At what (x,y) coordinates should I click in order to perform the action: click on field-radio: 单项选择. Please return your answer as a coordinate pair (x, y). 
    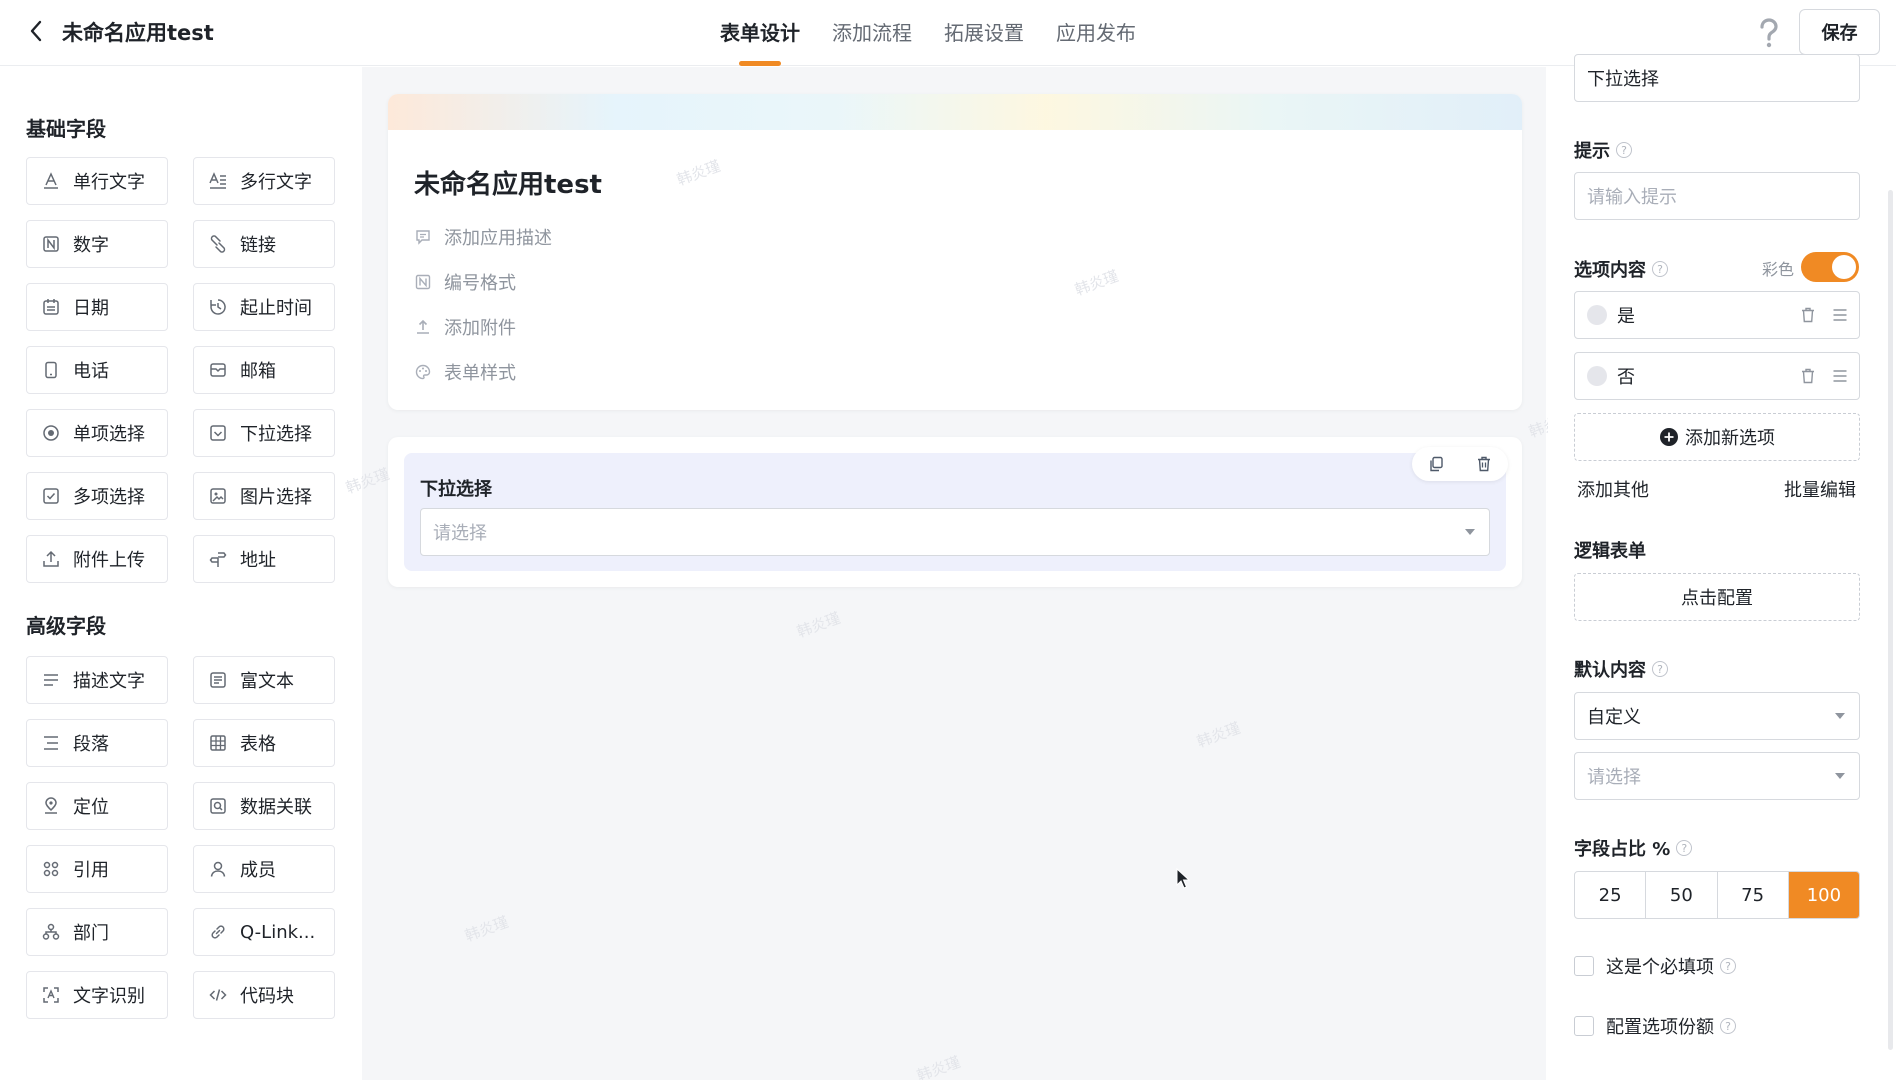
    Looking at the image, I should click on (97, 433).